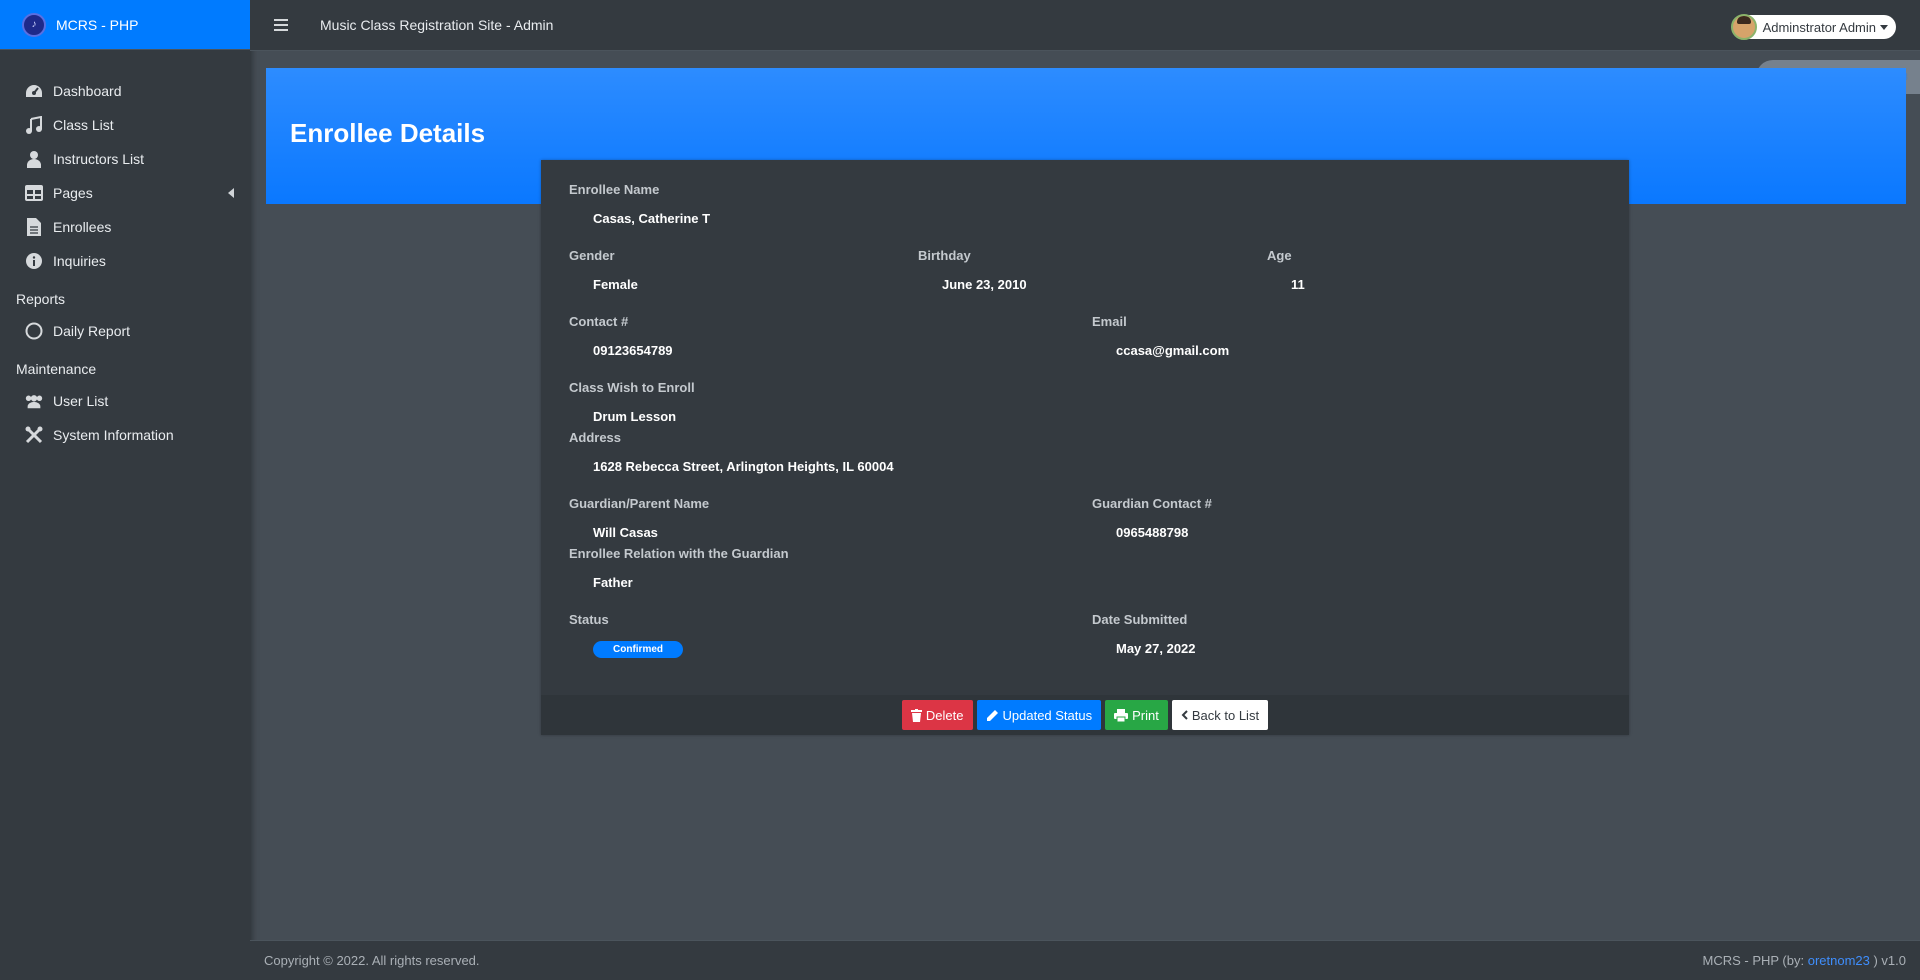  What do you see at coordinates (1109, 321) in the screenshot?
I see `field-label: Email` at bounding box center [1109, 321].